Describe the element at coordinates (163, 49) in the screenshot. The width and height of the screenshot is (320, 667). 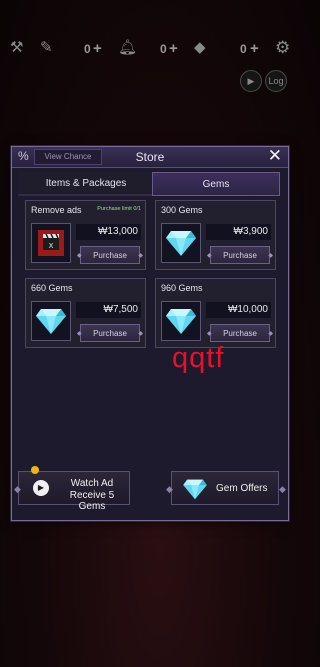
I see `hud-count-2: 0` at that location.